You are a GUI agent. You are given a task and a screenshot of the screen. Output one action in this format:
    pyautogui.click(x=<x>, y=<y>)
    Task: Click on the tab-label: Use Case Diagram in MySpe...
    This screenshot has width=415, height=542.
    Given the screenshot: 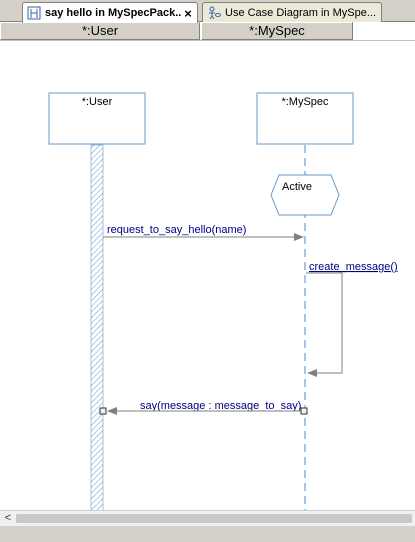 What is the action you would take?
    pyautogui.click(x=300, y=12)
    